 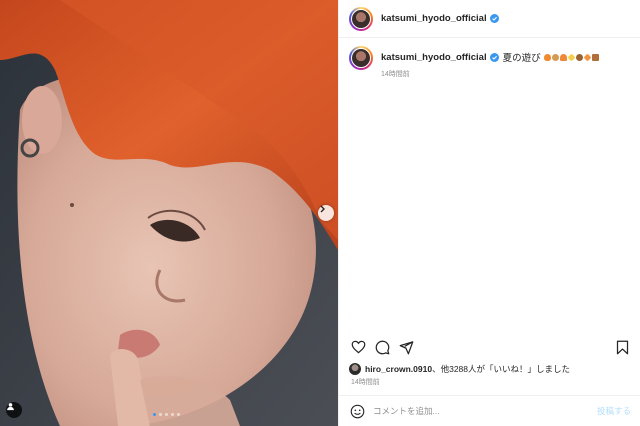 What do you see at coordinates (485, 411) in the screenshot?
I see `comment-input` at bounding box center [485, 411].